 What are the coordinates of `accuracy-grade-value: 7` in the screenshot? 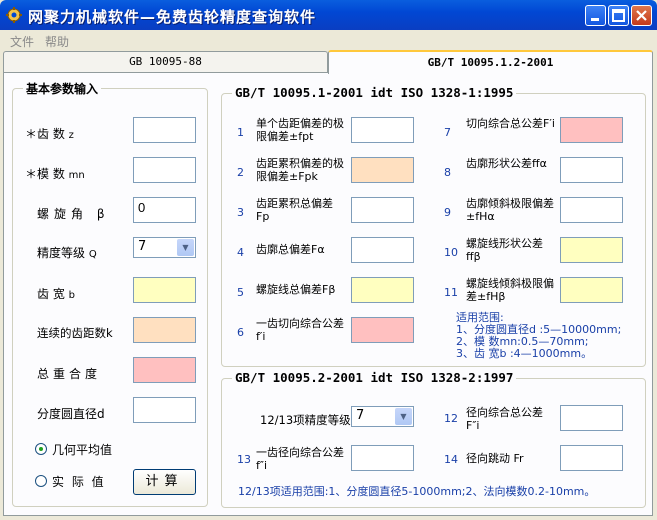 It's located at (142, 246).